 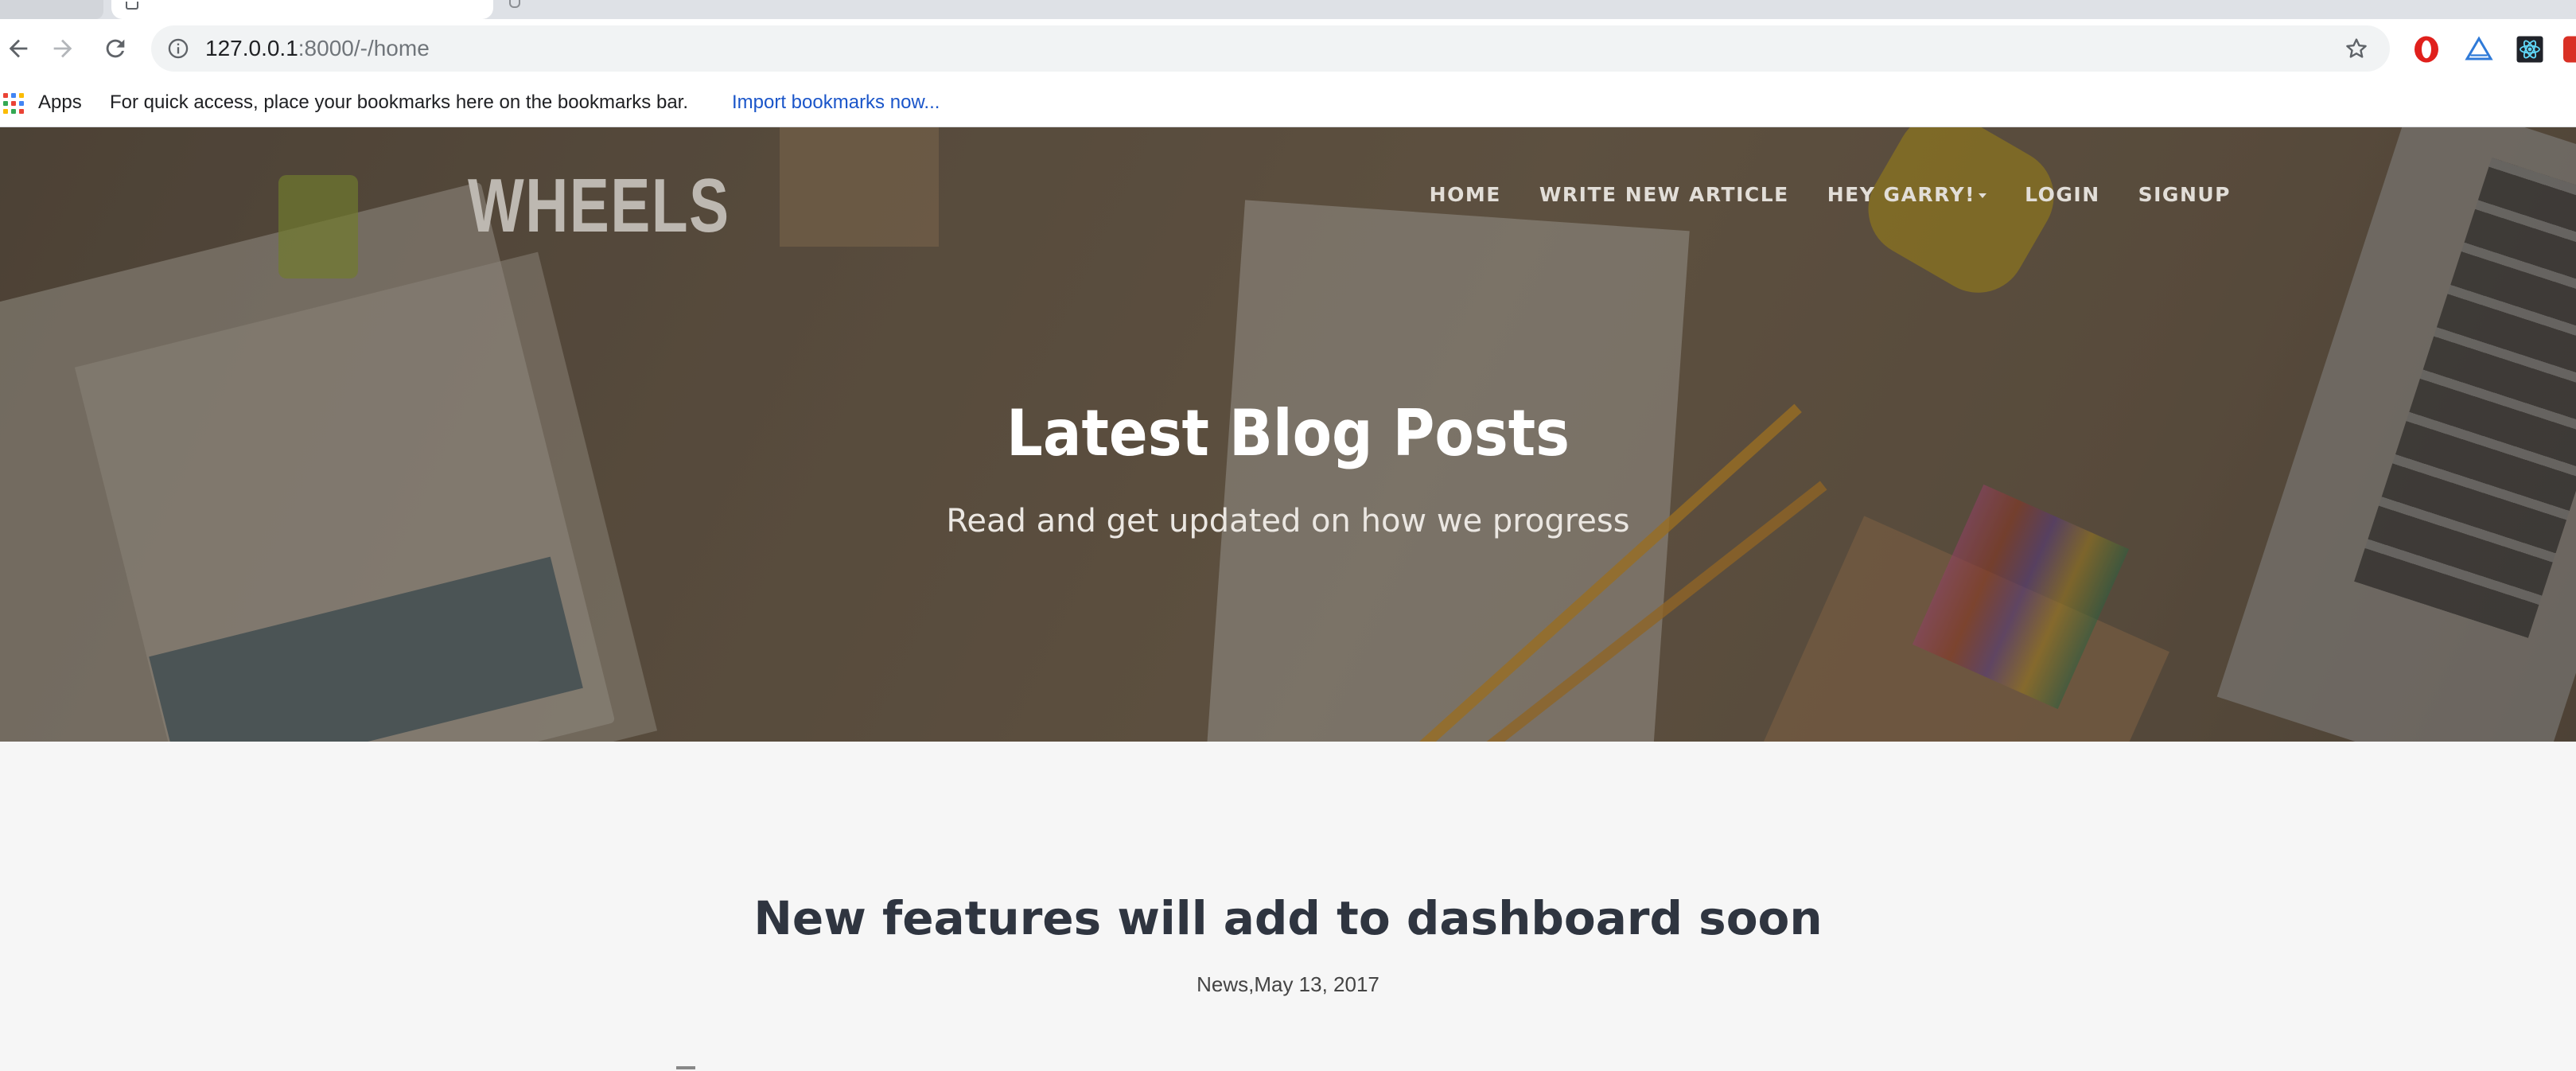 I want to click on reload-icon, so click(x=116, y=48).